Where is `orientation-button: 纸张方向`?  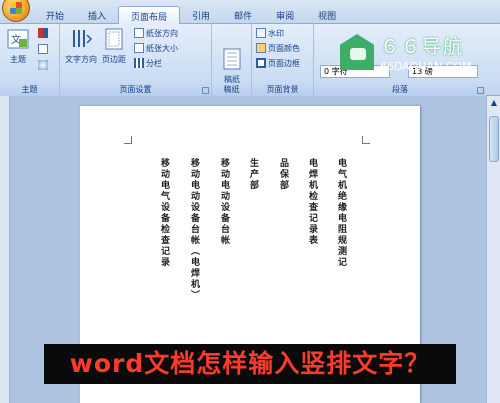 orientation-button: 纸张方向 is located at coordinates (156, 34).